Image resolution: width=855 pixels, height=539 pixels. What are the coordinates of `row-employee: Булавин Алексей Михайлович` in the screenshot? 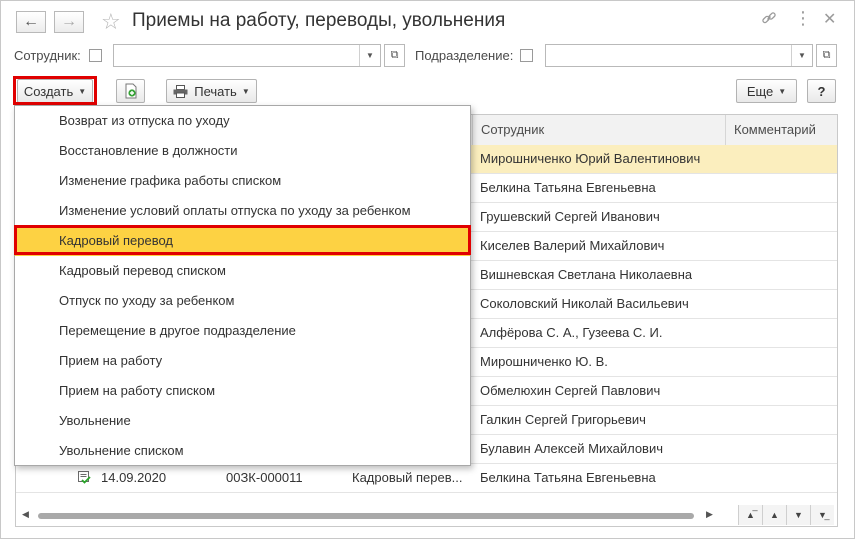 It's located at (571, 448).